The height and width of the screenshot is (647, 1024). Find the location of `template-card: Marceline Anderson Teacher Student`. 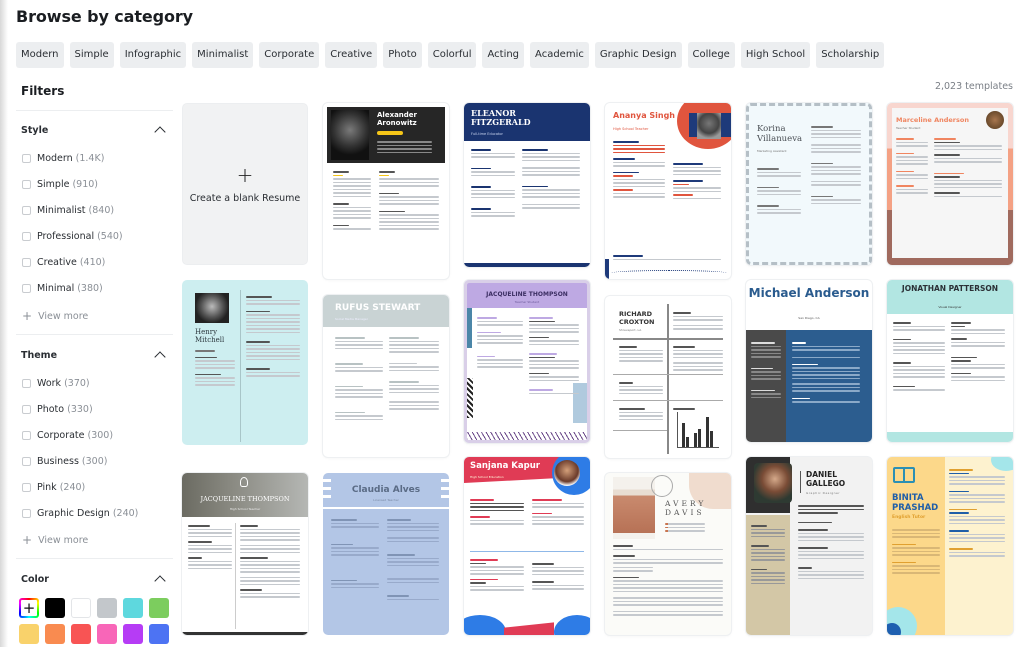

template-card: Marceline Anderson Teacher Student is located at coordinates (950, 184).